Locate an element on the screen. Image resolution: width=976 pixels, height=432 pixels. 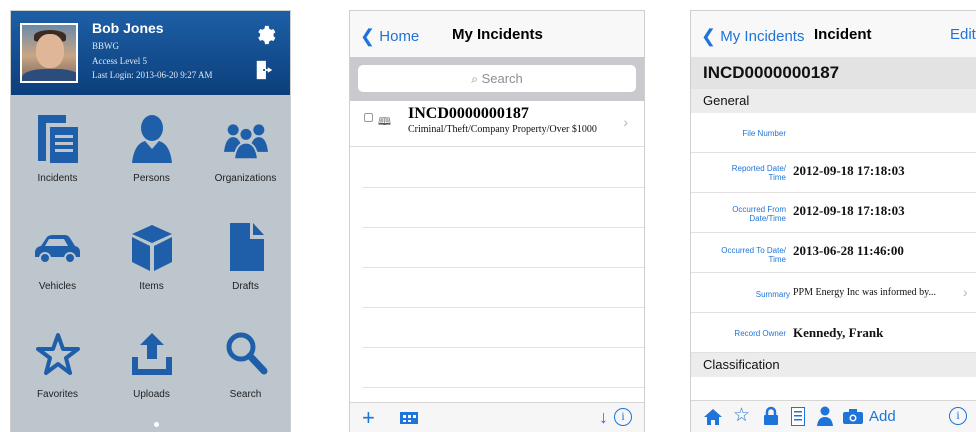
search-icon is located at coordinates (247, 353).